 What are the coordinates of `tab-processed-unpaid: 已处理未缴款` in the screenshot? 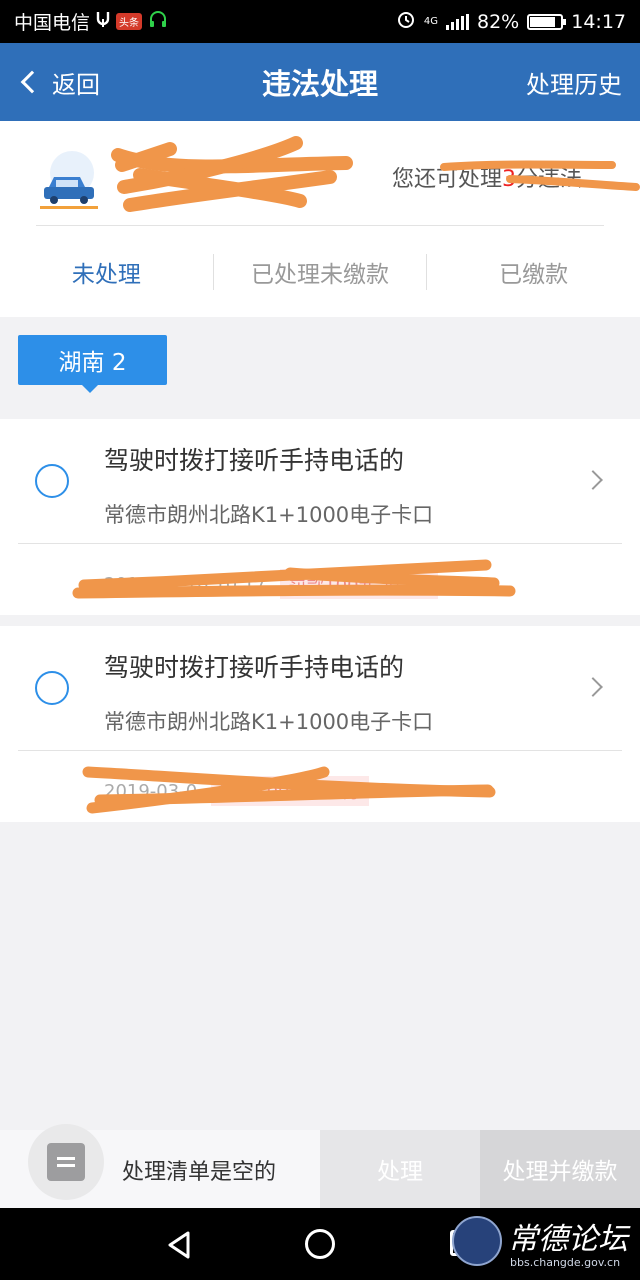 It's located at (320, 272).